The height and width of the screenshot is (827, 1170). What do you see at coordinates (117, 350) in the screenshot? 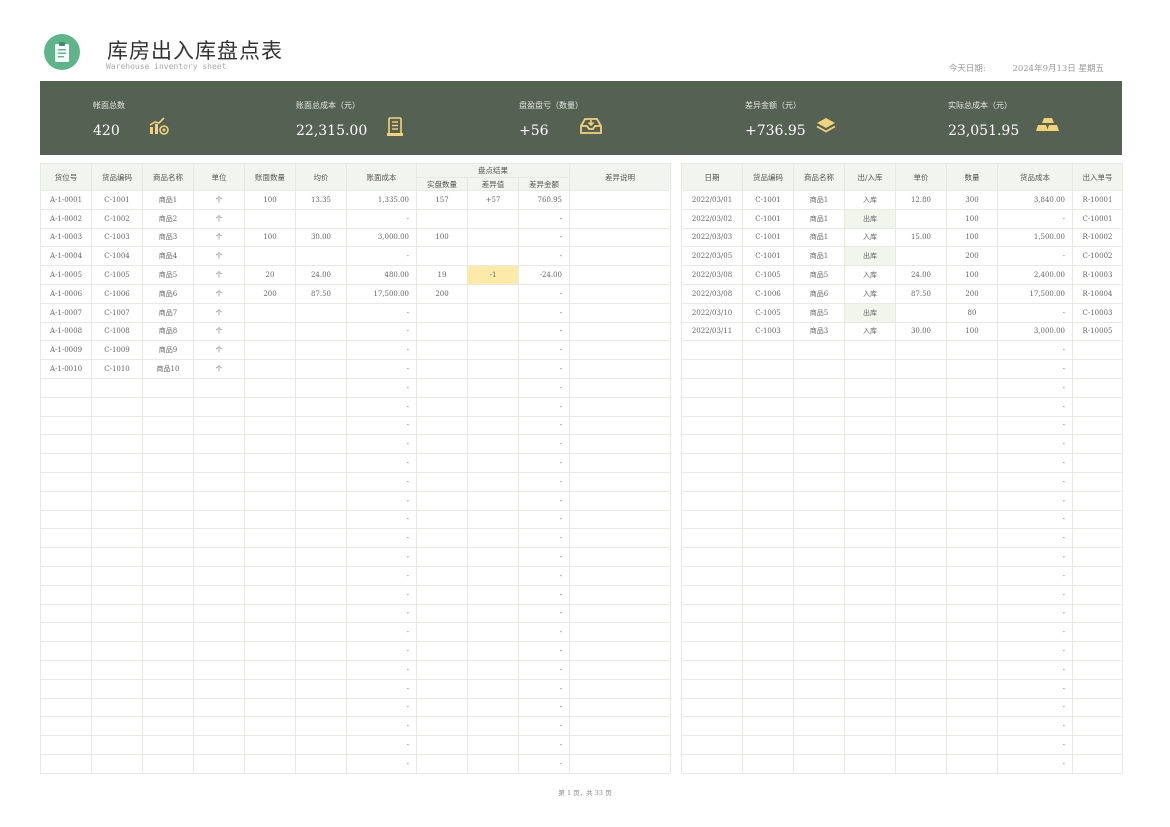
I see `cell-item-code: C-1009` at bounding box center [117, 350].